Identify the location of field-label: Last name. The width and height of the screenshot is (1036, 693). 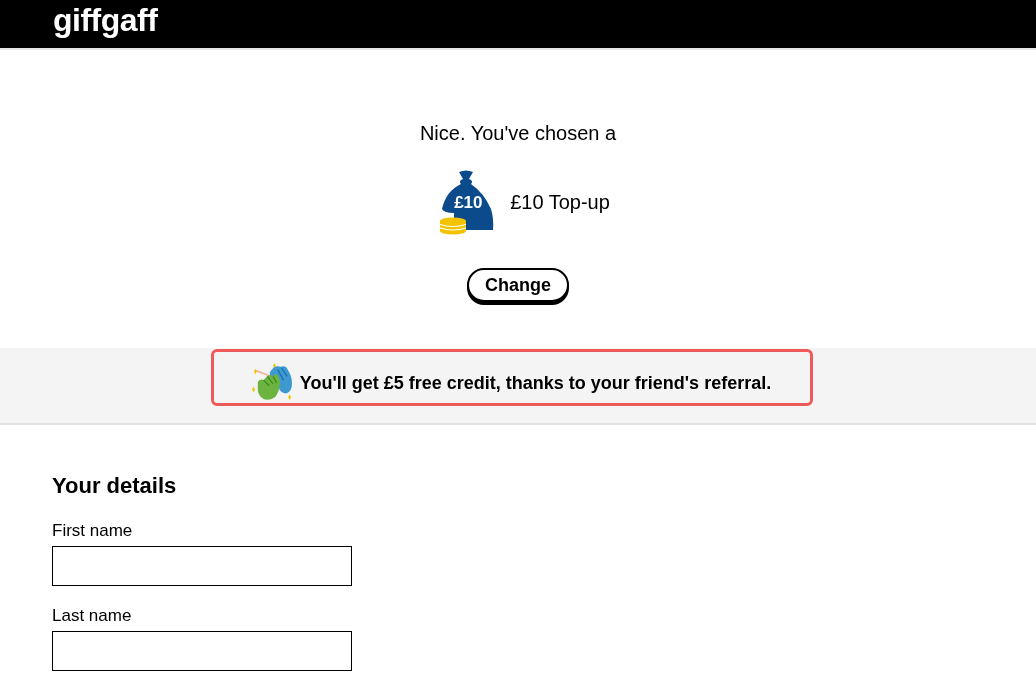
(92, 616).